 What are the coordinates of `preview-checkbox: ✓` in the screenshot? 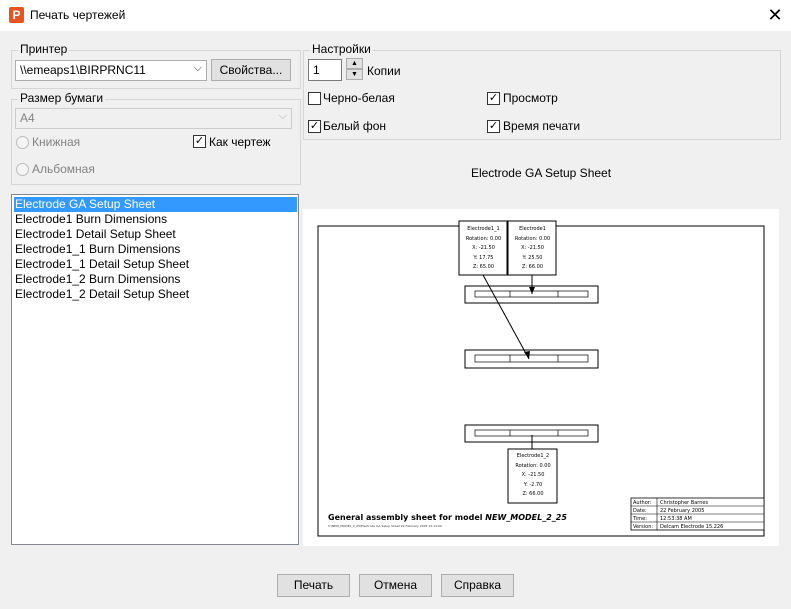 It's located at (493, 98).